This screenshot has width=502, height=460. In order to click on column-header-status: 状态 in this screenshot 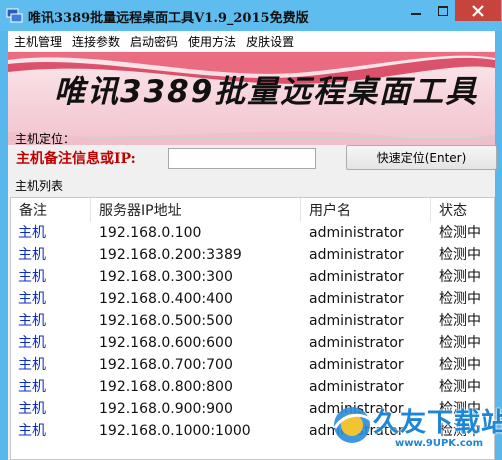, I will do `click(462, 210)`.